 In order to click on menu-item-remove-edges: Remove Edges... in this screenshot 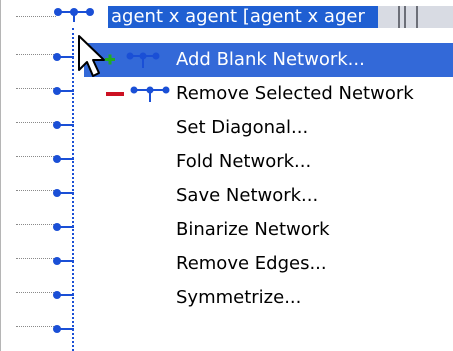, I will do `click(268, 264)`.